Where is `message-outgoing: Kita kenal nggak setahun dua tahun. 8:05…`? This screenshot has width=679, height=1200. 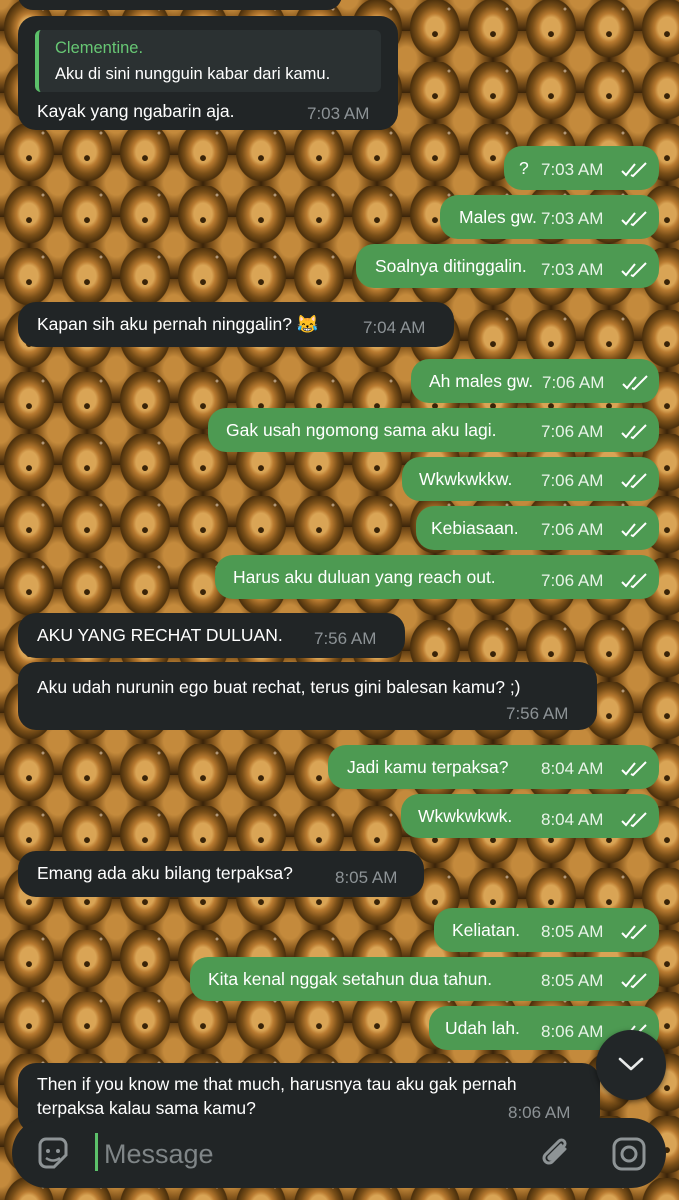 message-outgoing: Kita kenal nggak setahun dua tahun. 8:05… is located at coordinates (424, 979).